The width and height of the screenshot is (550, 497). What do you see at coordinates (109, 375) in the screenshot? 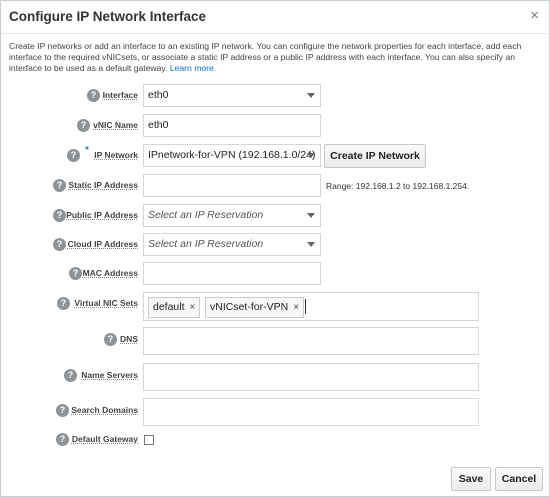
I see `name-servers-label: Name Servers` at bounding box center [109, 375].